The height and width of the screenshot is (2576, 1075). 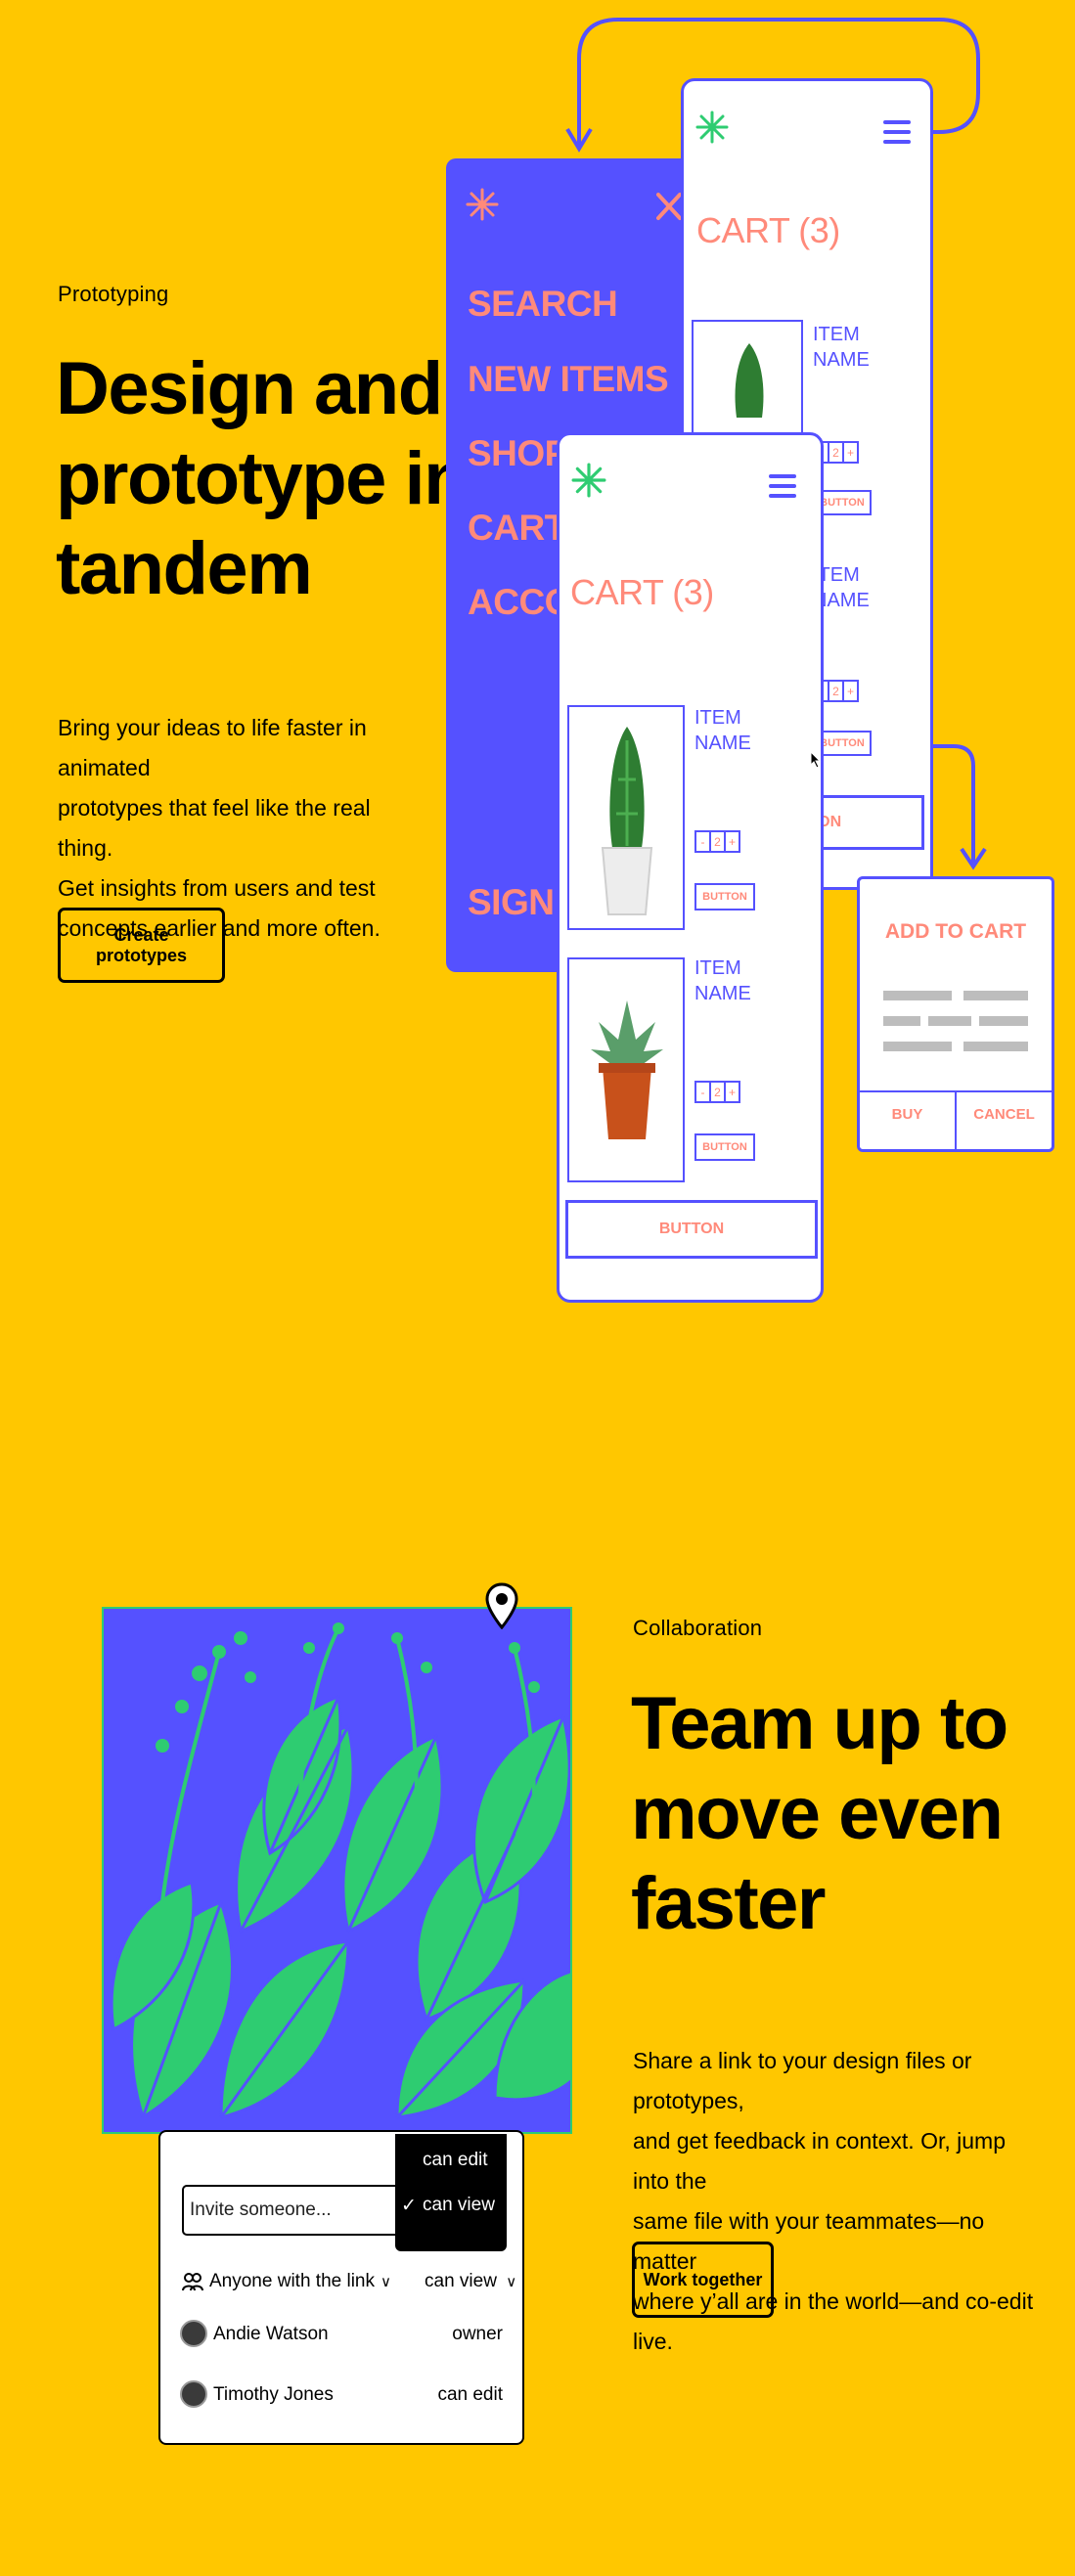 What do you see at coordinates (271, 2334) in the screenshot?
I see `person-name: Andie Watson` at bounding box center [271, 2334].